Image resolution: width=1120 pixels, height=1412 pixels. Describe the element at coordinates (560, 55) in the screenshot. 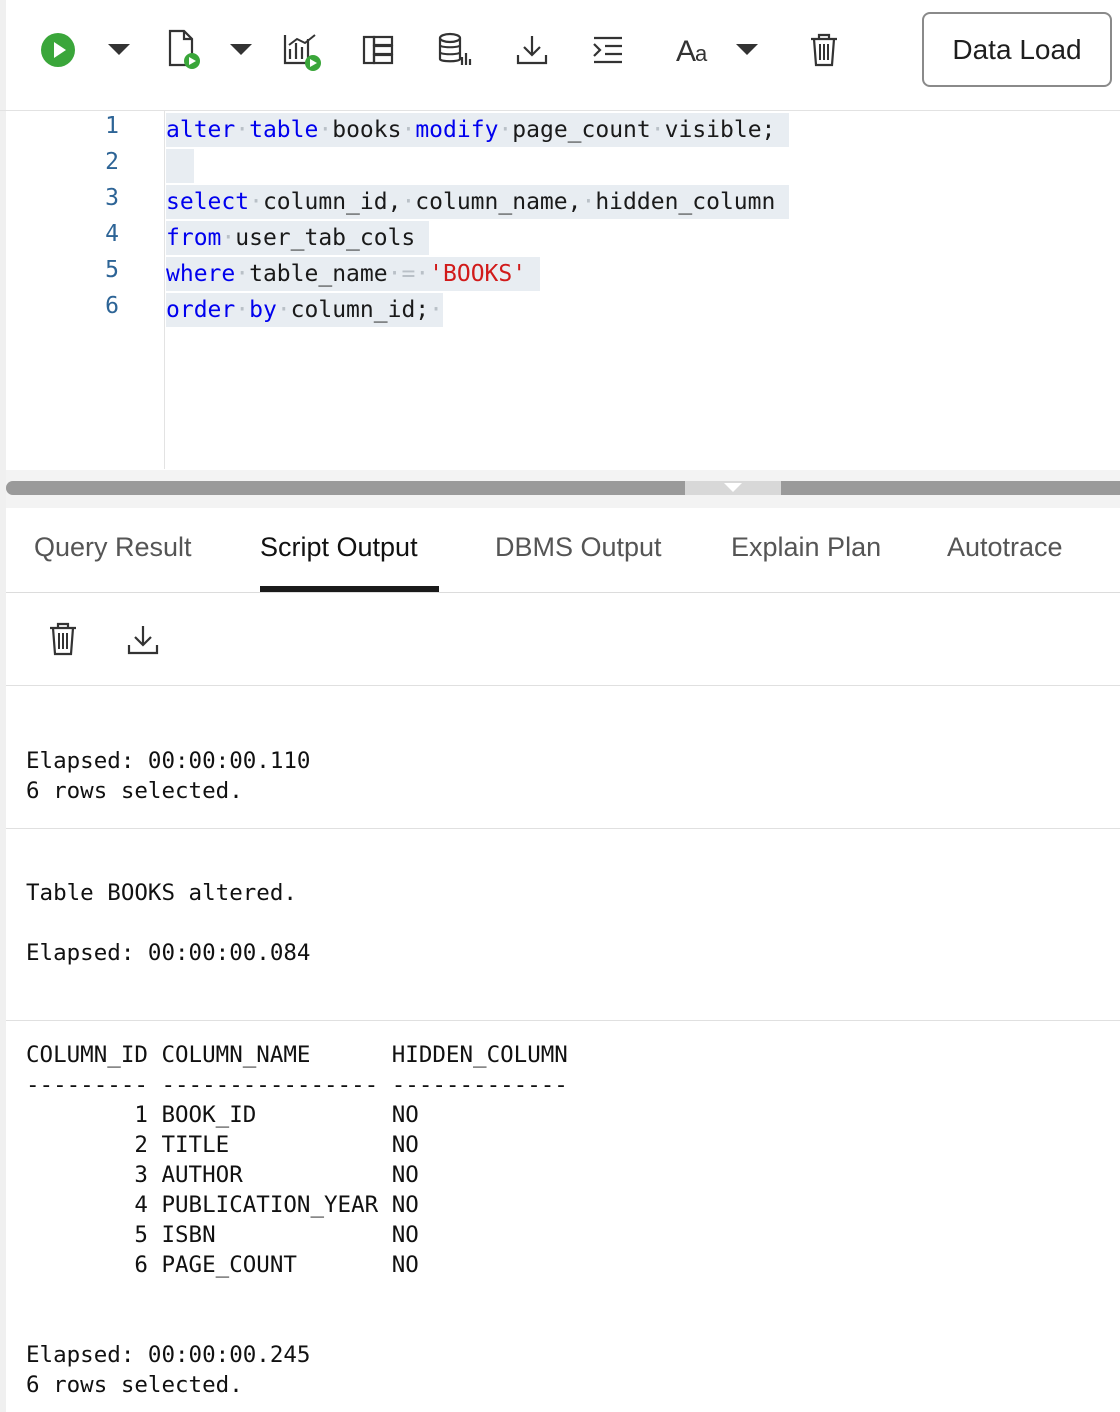

I see `editor-toolbar: Aa Data Load` at that location.